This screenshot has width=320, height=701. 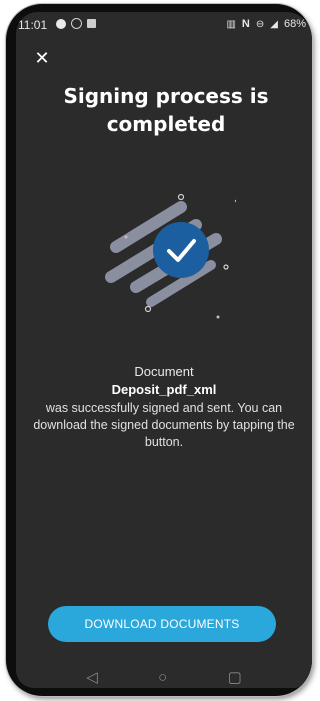 What do you see at coordinates (274, 24) in the screenshot?
I see `mobile-data-icon: ◢` at bounding box center [274, 24].